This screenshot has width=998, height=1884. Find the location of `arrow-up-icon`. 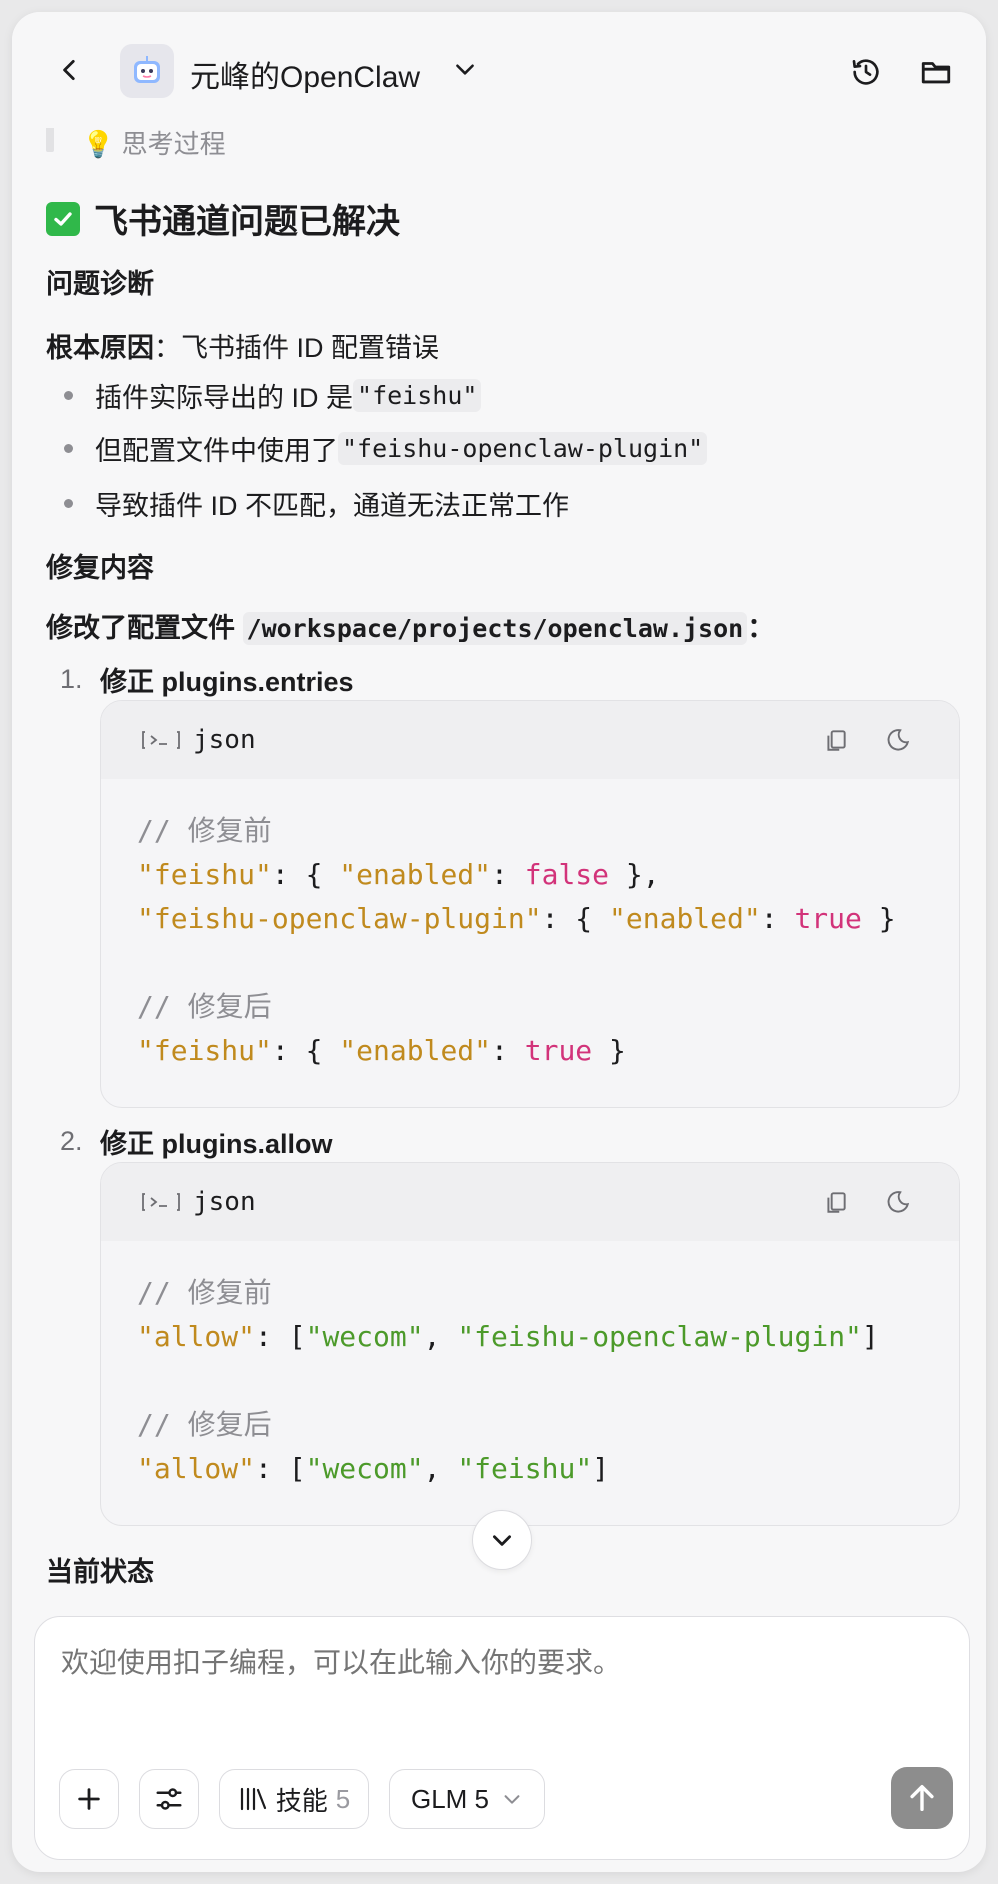

arrow-up-icon is located at coordinates (922, 1798).